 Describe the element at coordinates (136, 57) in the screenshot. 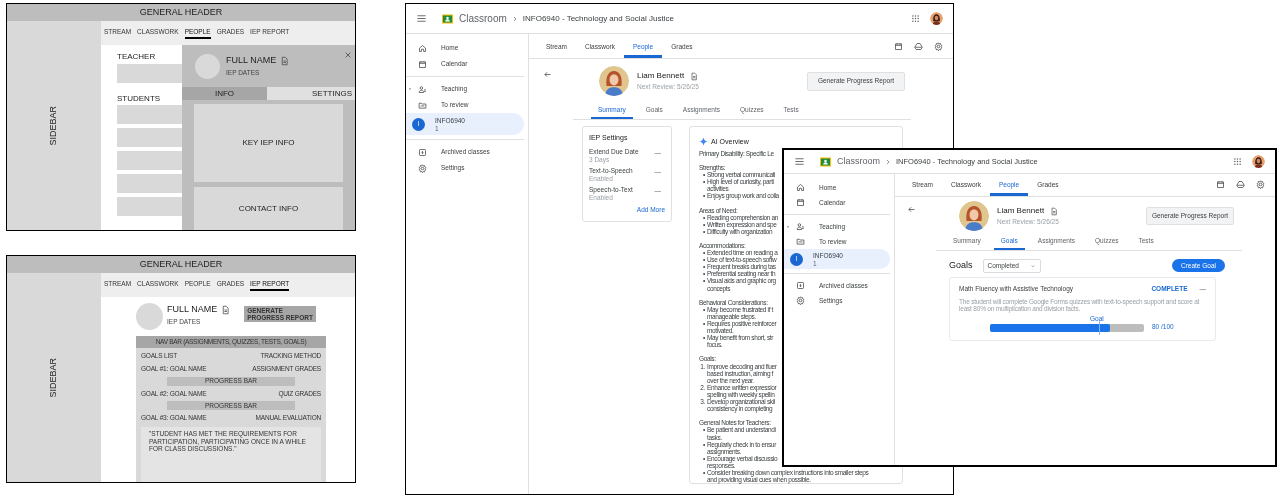

I see `section-heading: TEACHER` at that location.